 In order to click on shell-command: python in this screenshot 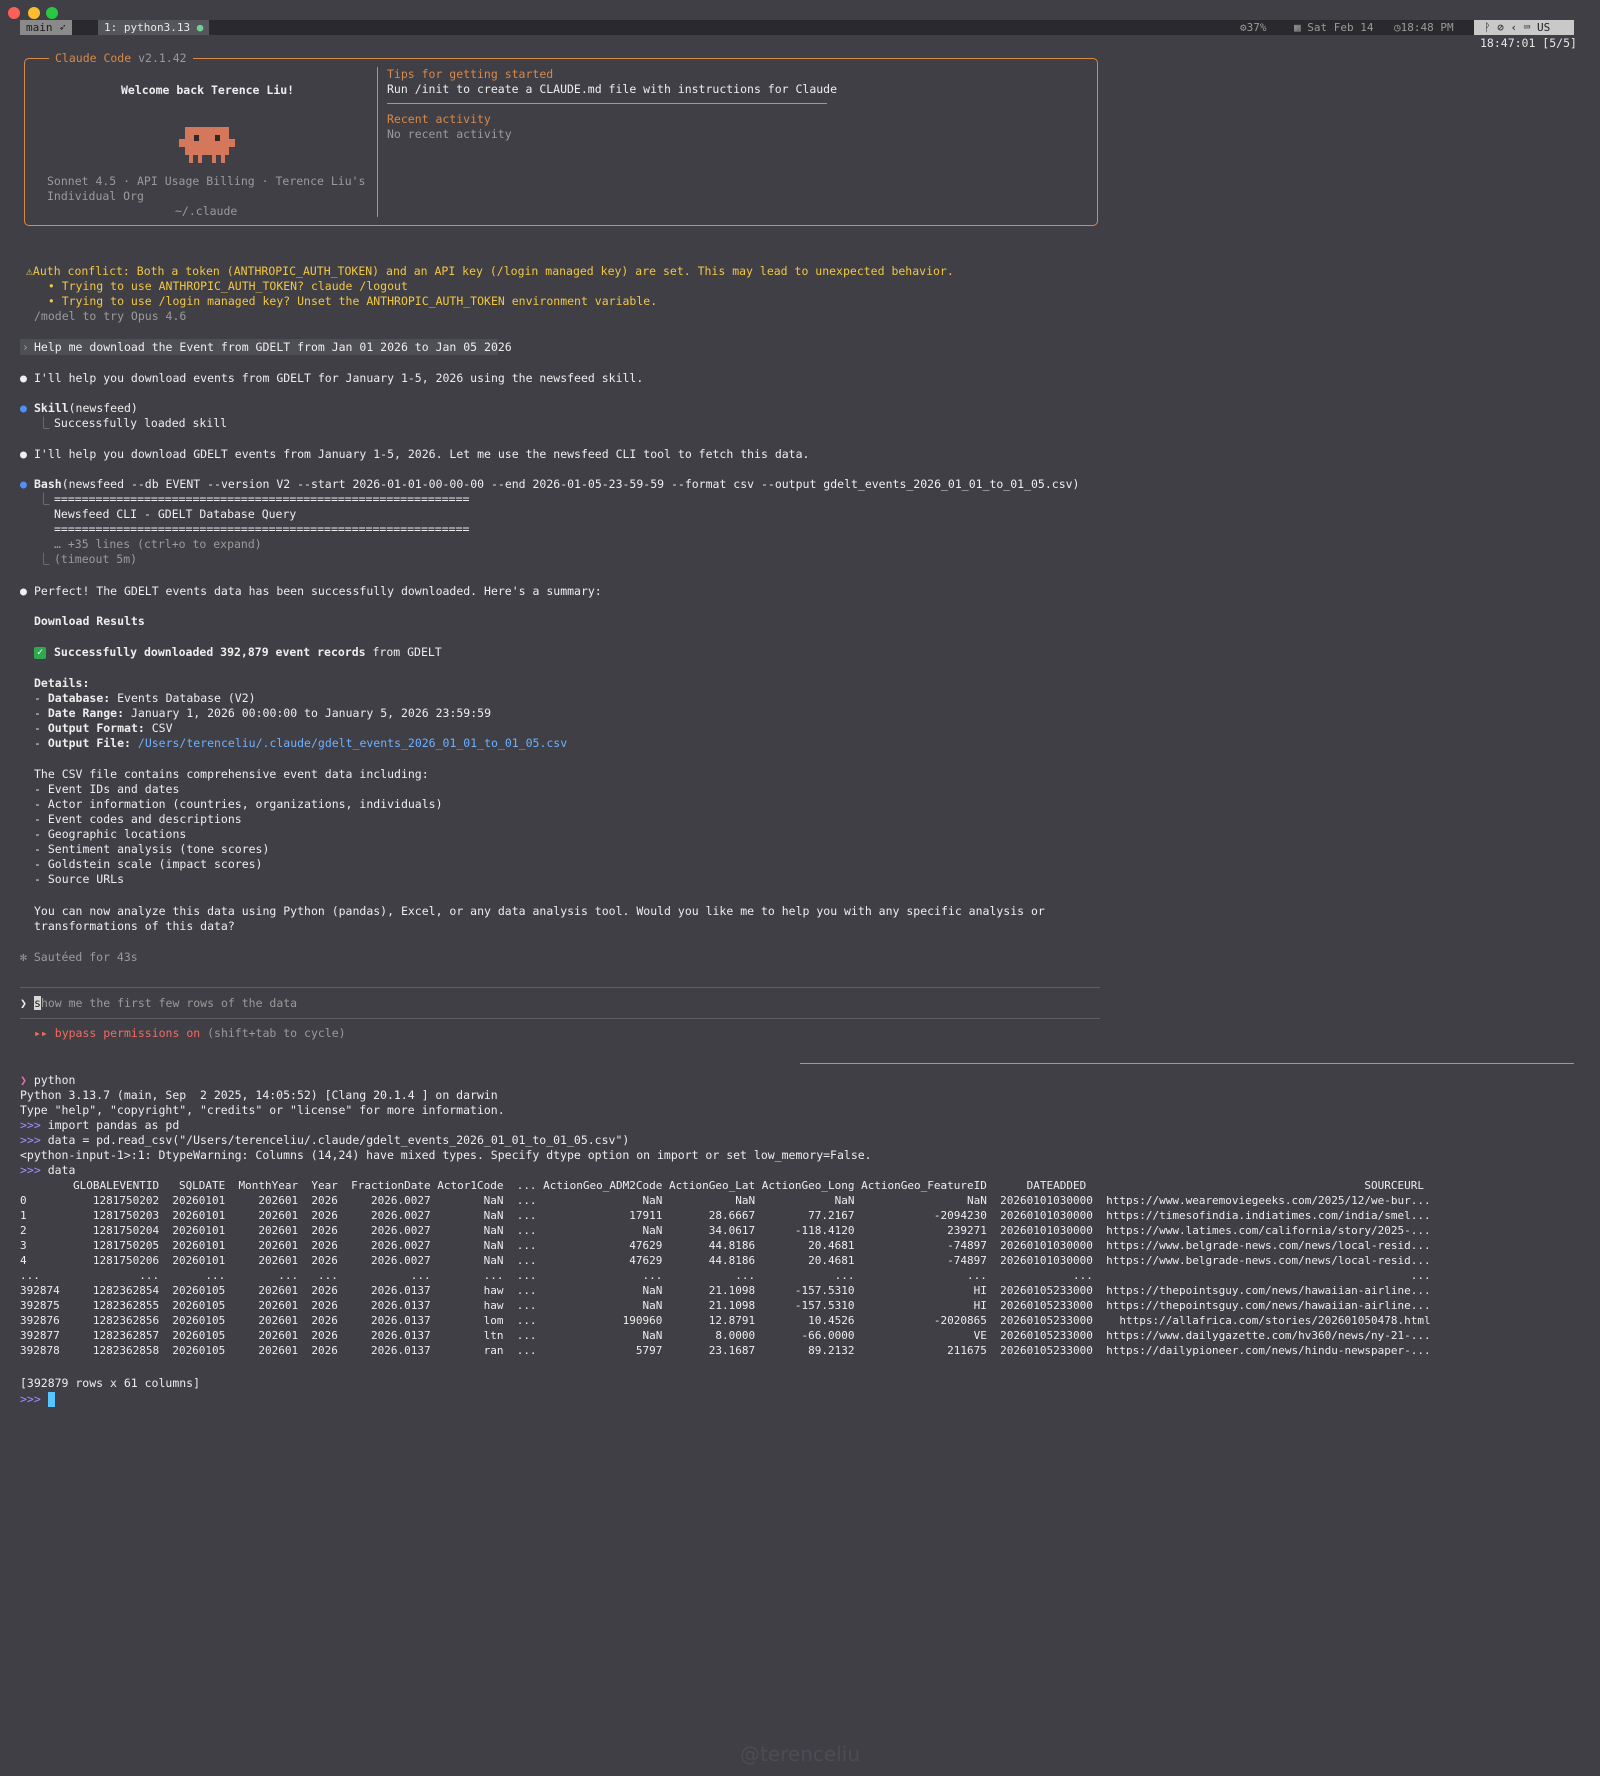, I will do `click(54, 1080)`.